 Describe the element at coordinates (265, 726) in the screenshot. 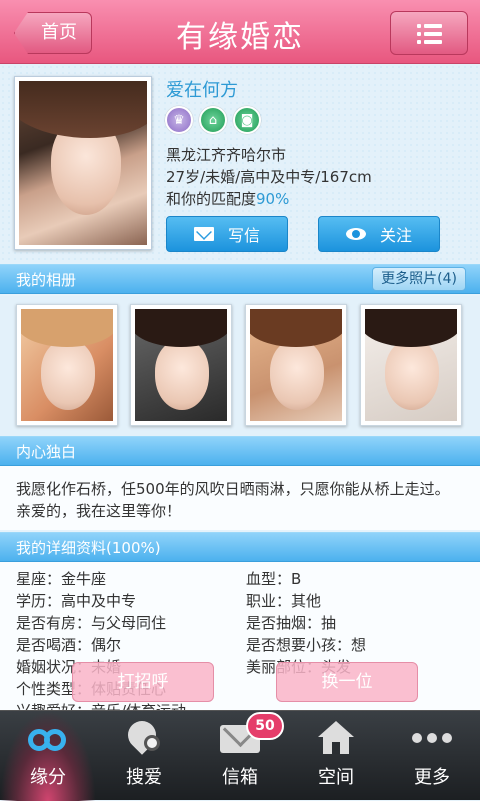

I see `mail-count-badge: 50` at that location.